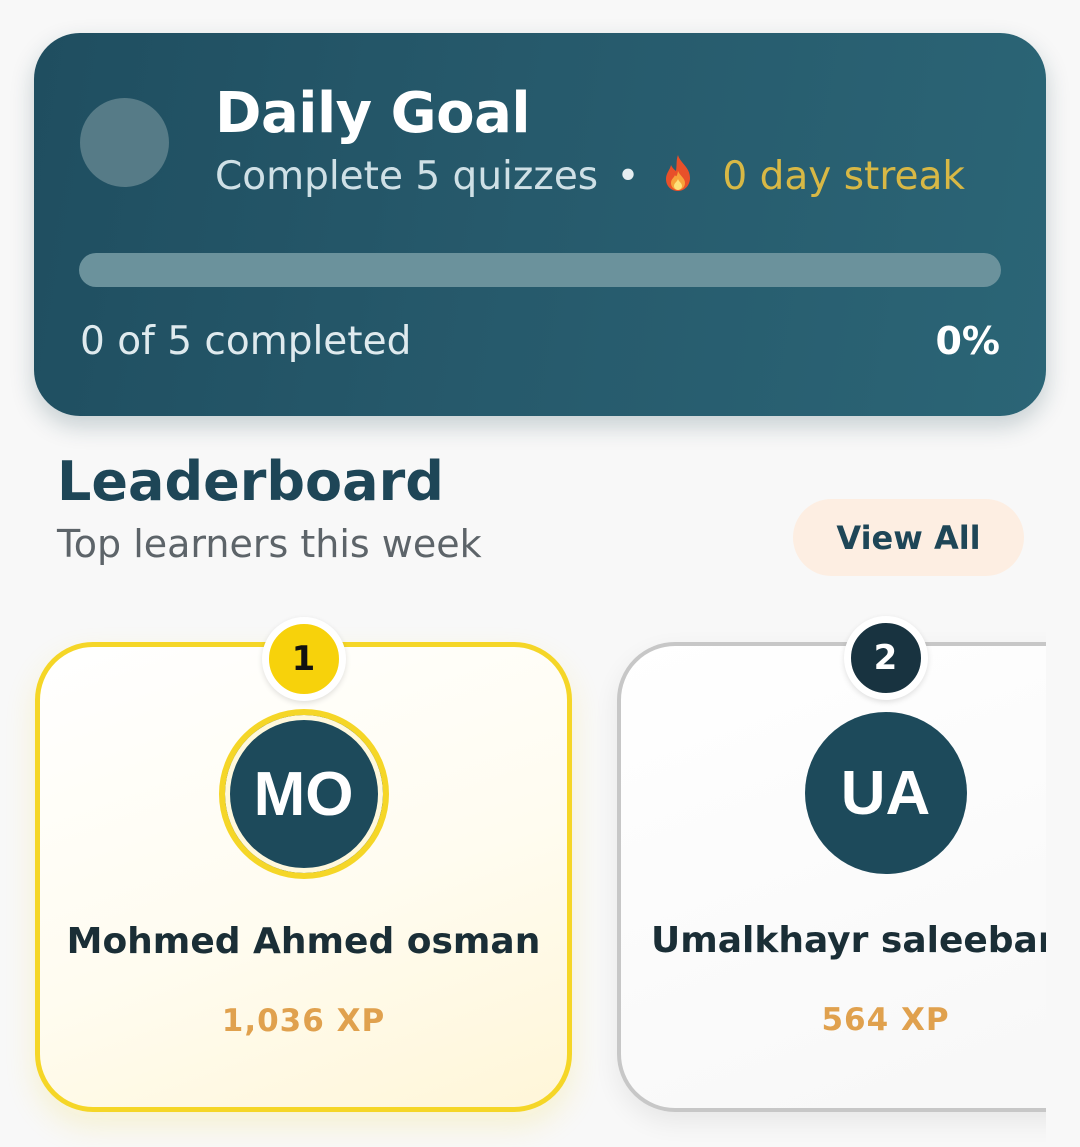 This screenshot has width=1080, height=1147. What do you see at coordinates (908, 537) in the screenshot?
I see `view-all-button: View All` at bounding box center [908, 537].